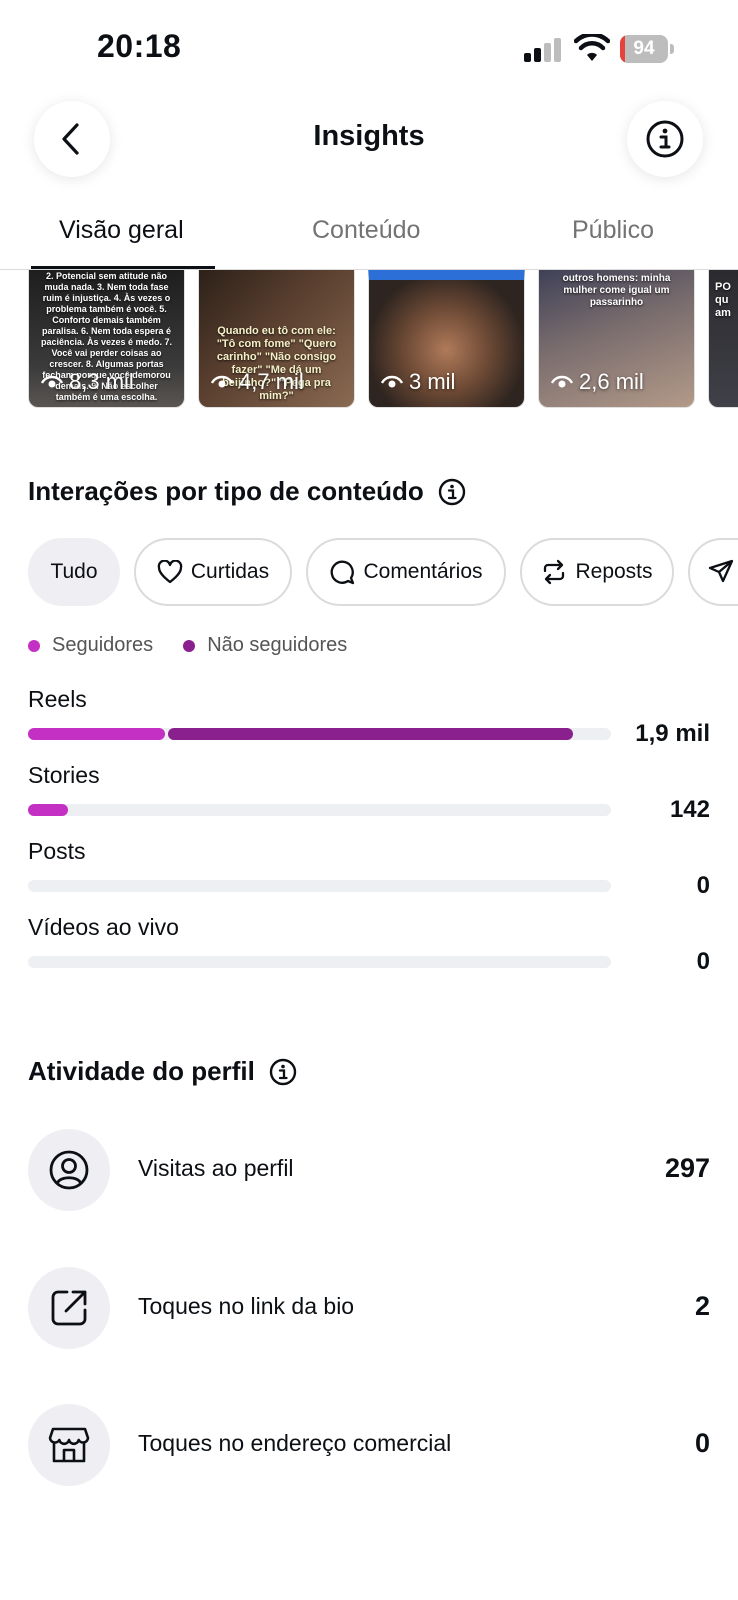  I want to click on thumbnail-views: 4,7 mil, so click(257, 382).